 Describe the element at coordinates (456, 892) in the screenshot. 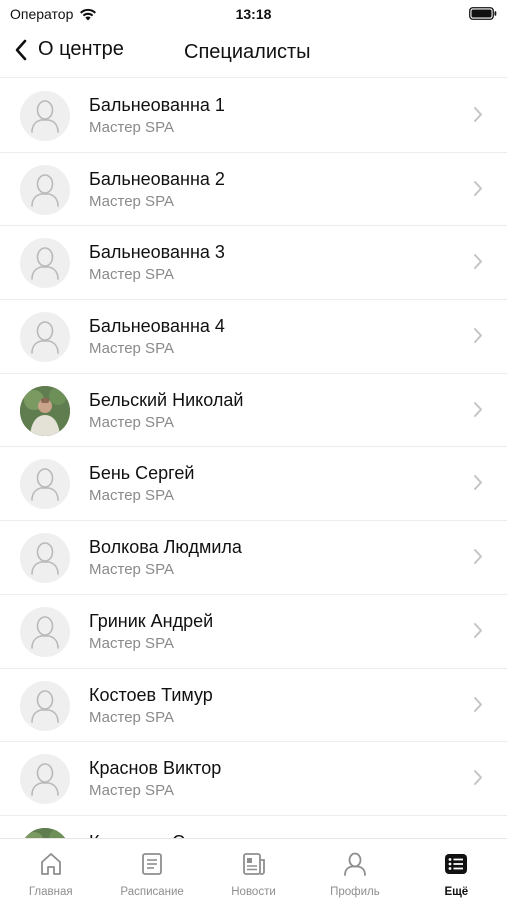

I see `tab-label: Ещё` at that location.